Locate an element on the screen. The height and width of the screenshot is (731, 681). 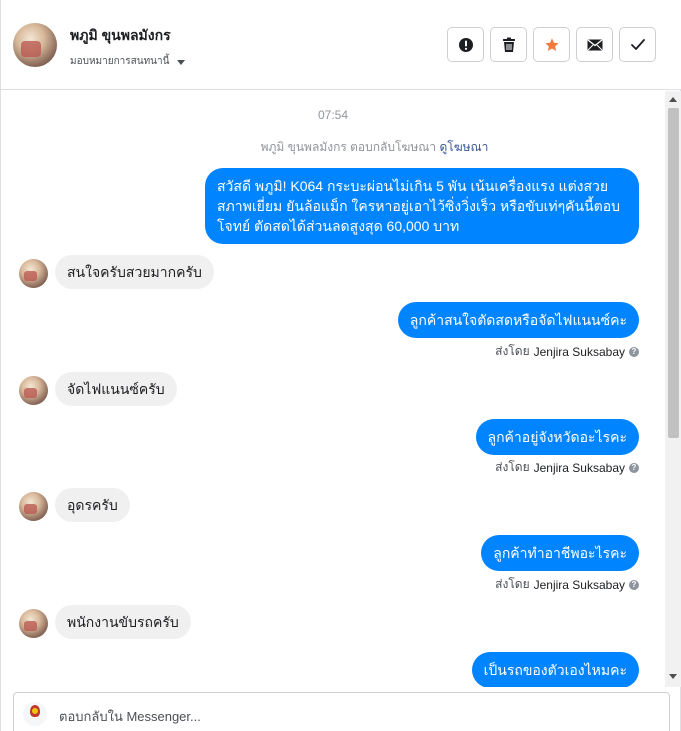
message-bubble-incoming: สนใจครับสวยมากครับ is located at coordinates (134, 272).